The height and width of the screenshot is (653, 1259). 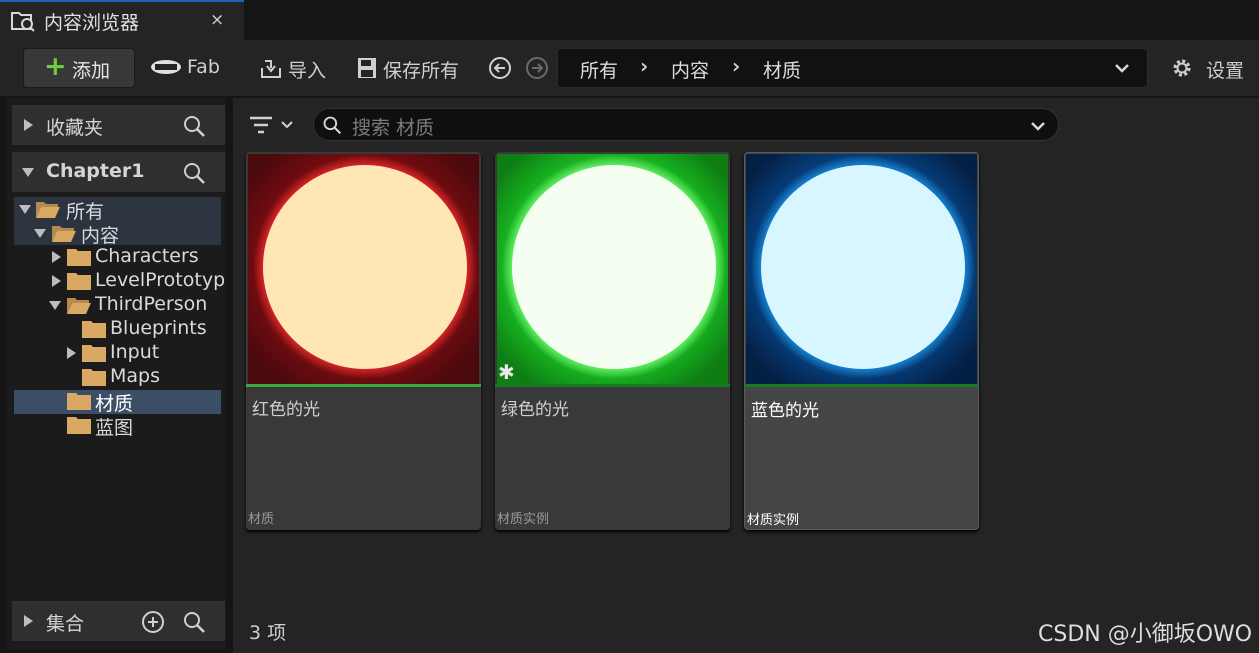 What do you see at coordinates (271, 69) in the screenshot?
I see `import-icon` at bounding box center [271, 69].